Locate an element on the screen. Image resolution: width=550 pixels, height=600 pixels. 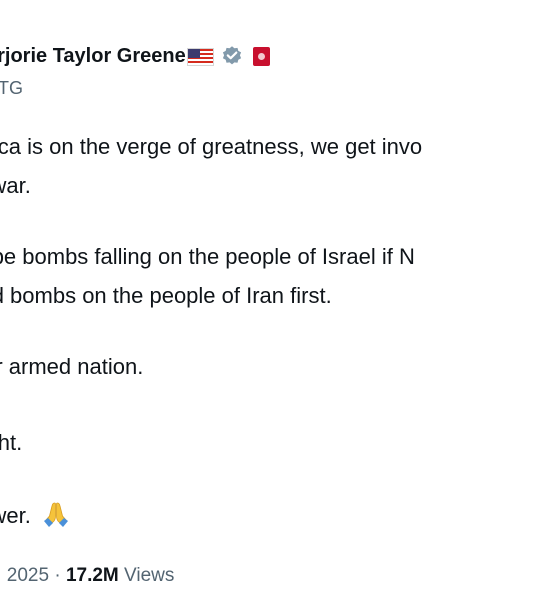
tweet-date: l, 2025 is located at coordinates (24, 575).